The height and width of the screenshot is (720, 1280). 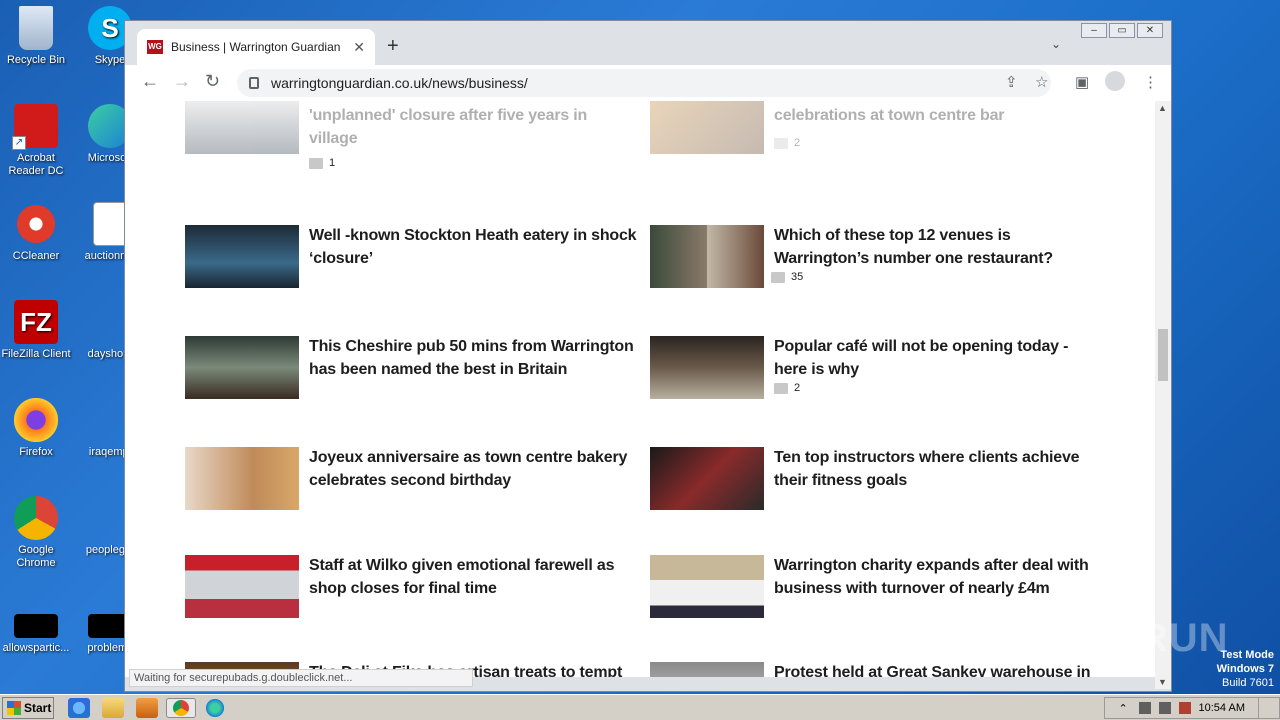 I want to click on word-document-icon, so click(x=110, y=224).